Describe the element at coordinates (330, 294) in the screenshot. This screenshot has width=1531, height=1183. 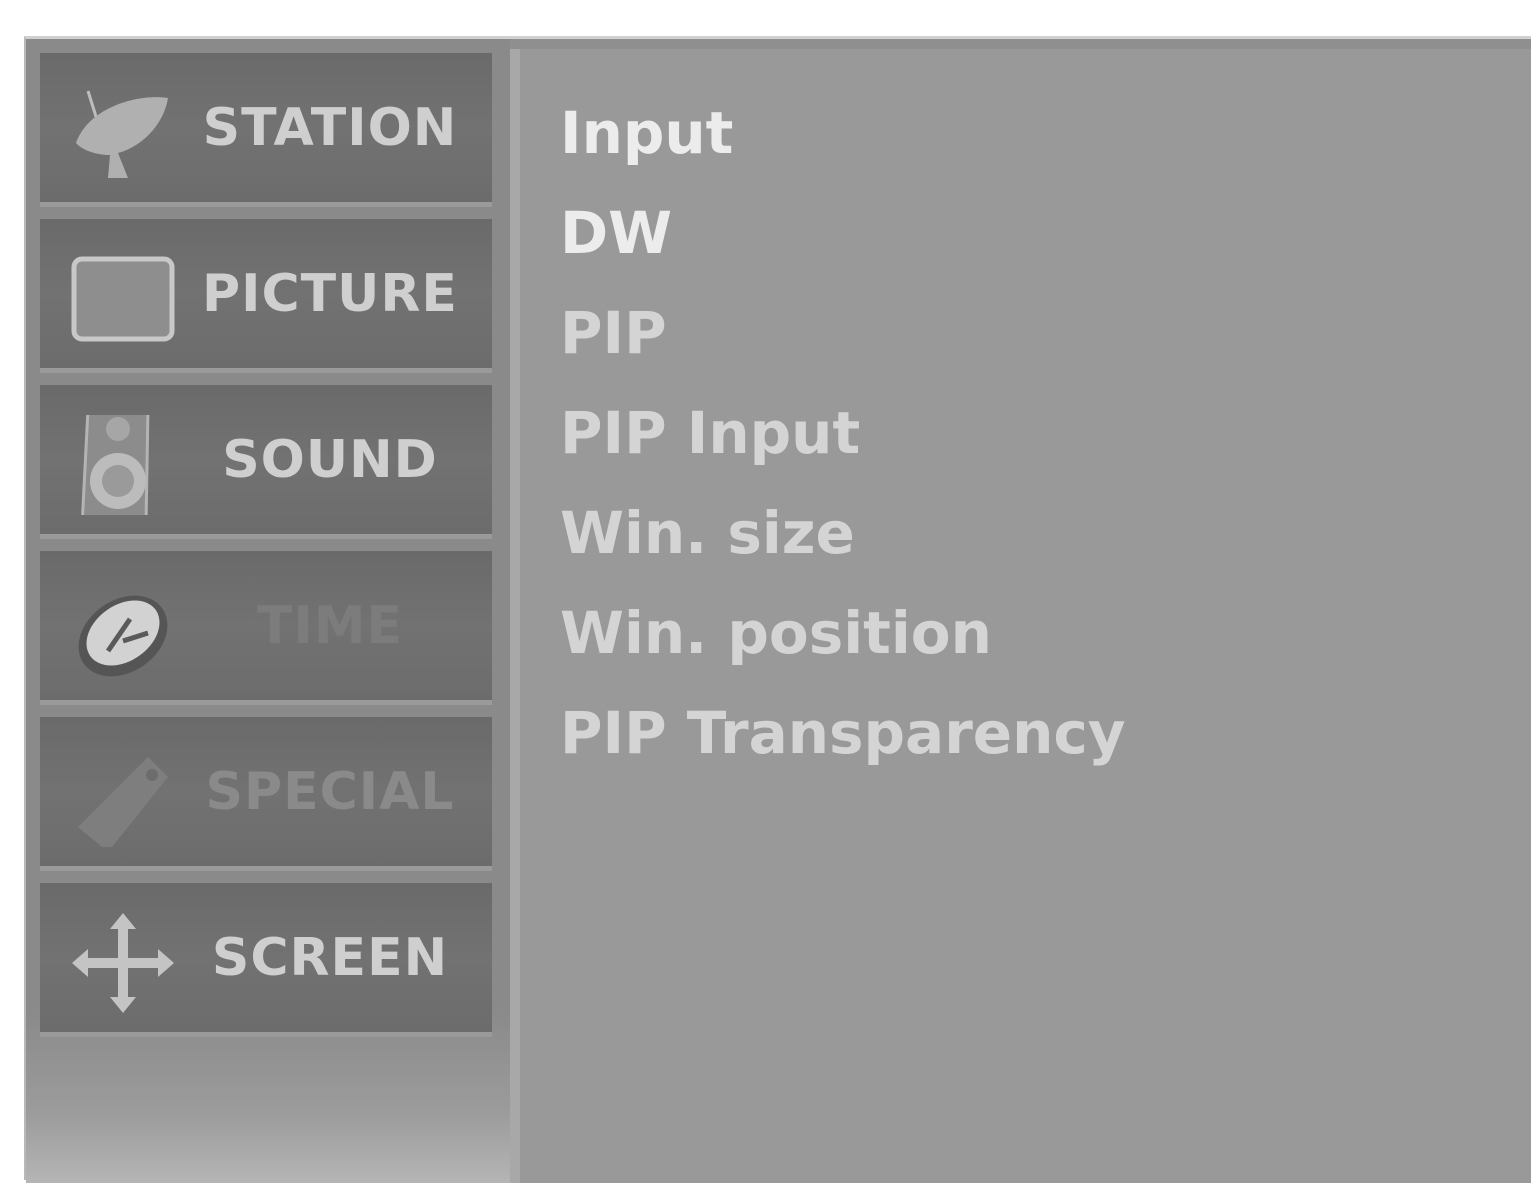
I see `tab-label: PICTURE` at that location.